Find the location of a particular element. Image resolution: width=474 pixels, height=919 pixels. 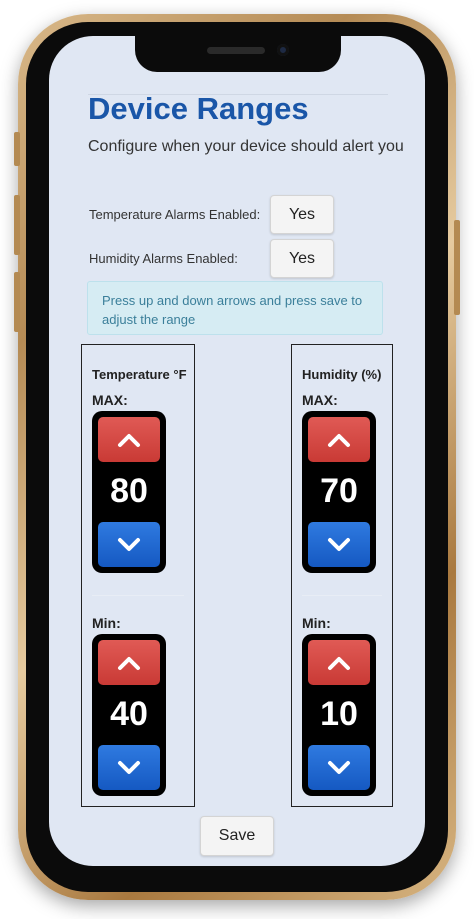

phone-notch is located at coordinates (238, 54).